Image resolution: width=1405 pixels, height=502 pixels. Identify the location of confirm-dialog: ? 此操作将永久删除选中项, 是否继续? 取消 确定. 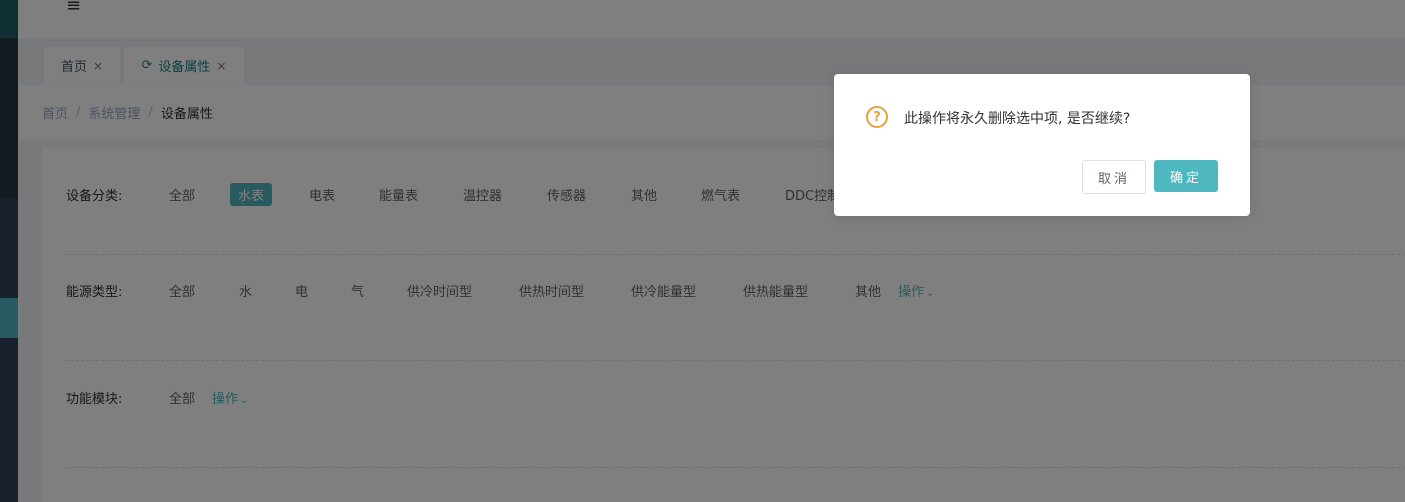
(1042, 145).